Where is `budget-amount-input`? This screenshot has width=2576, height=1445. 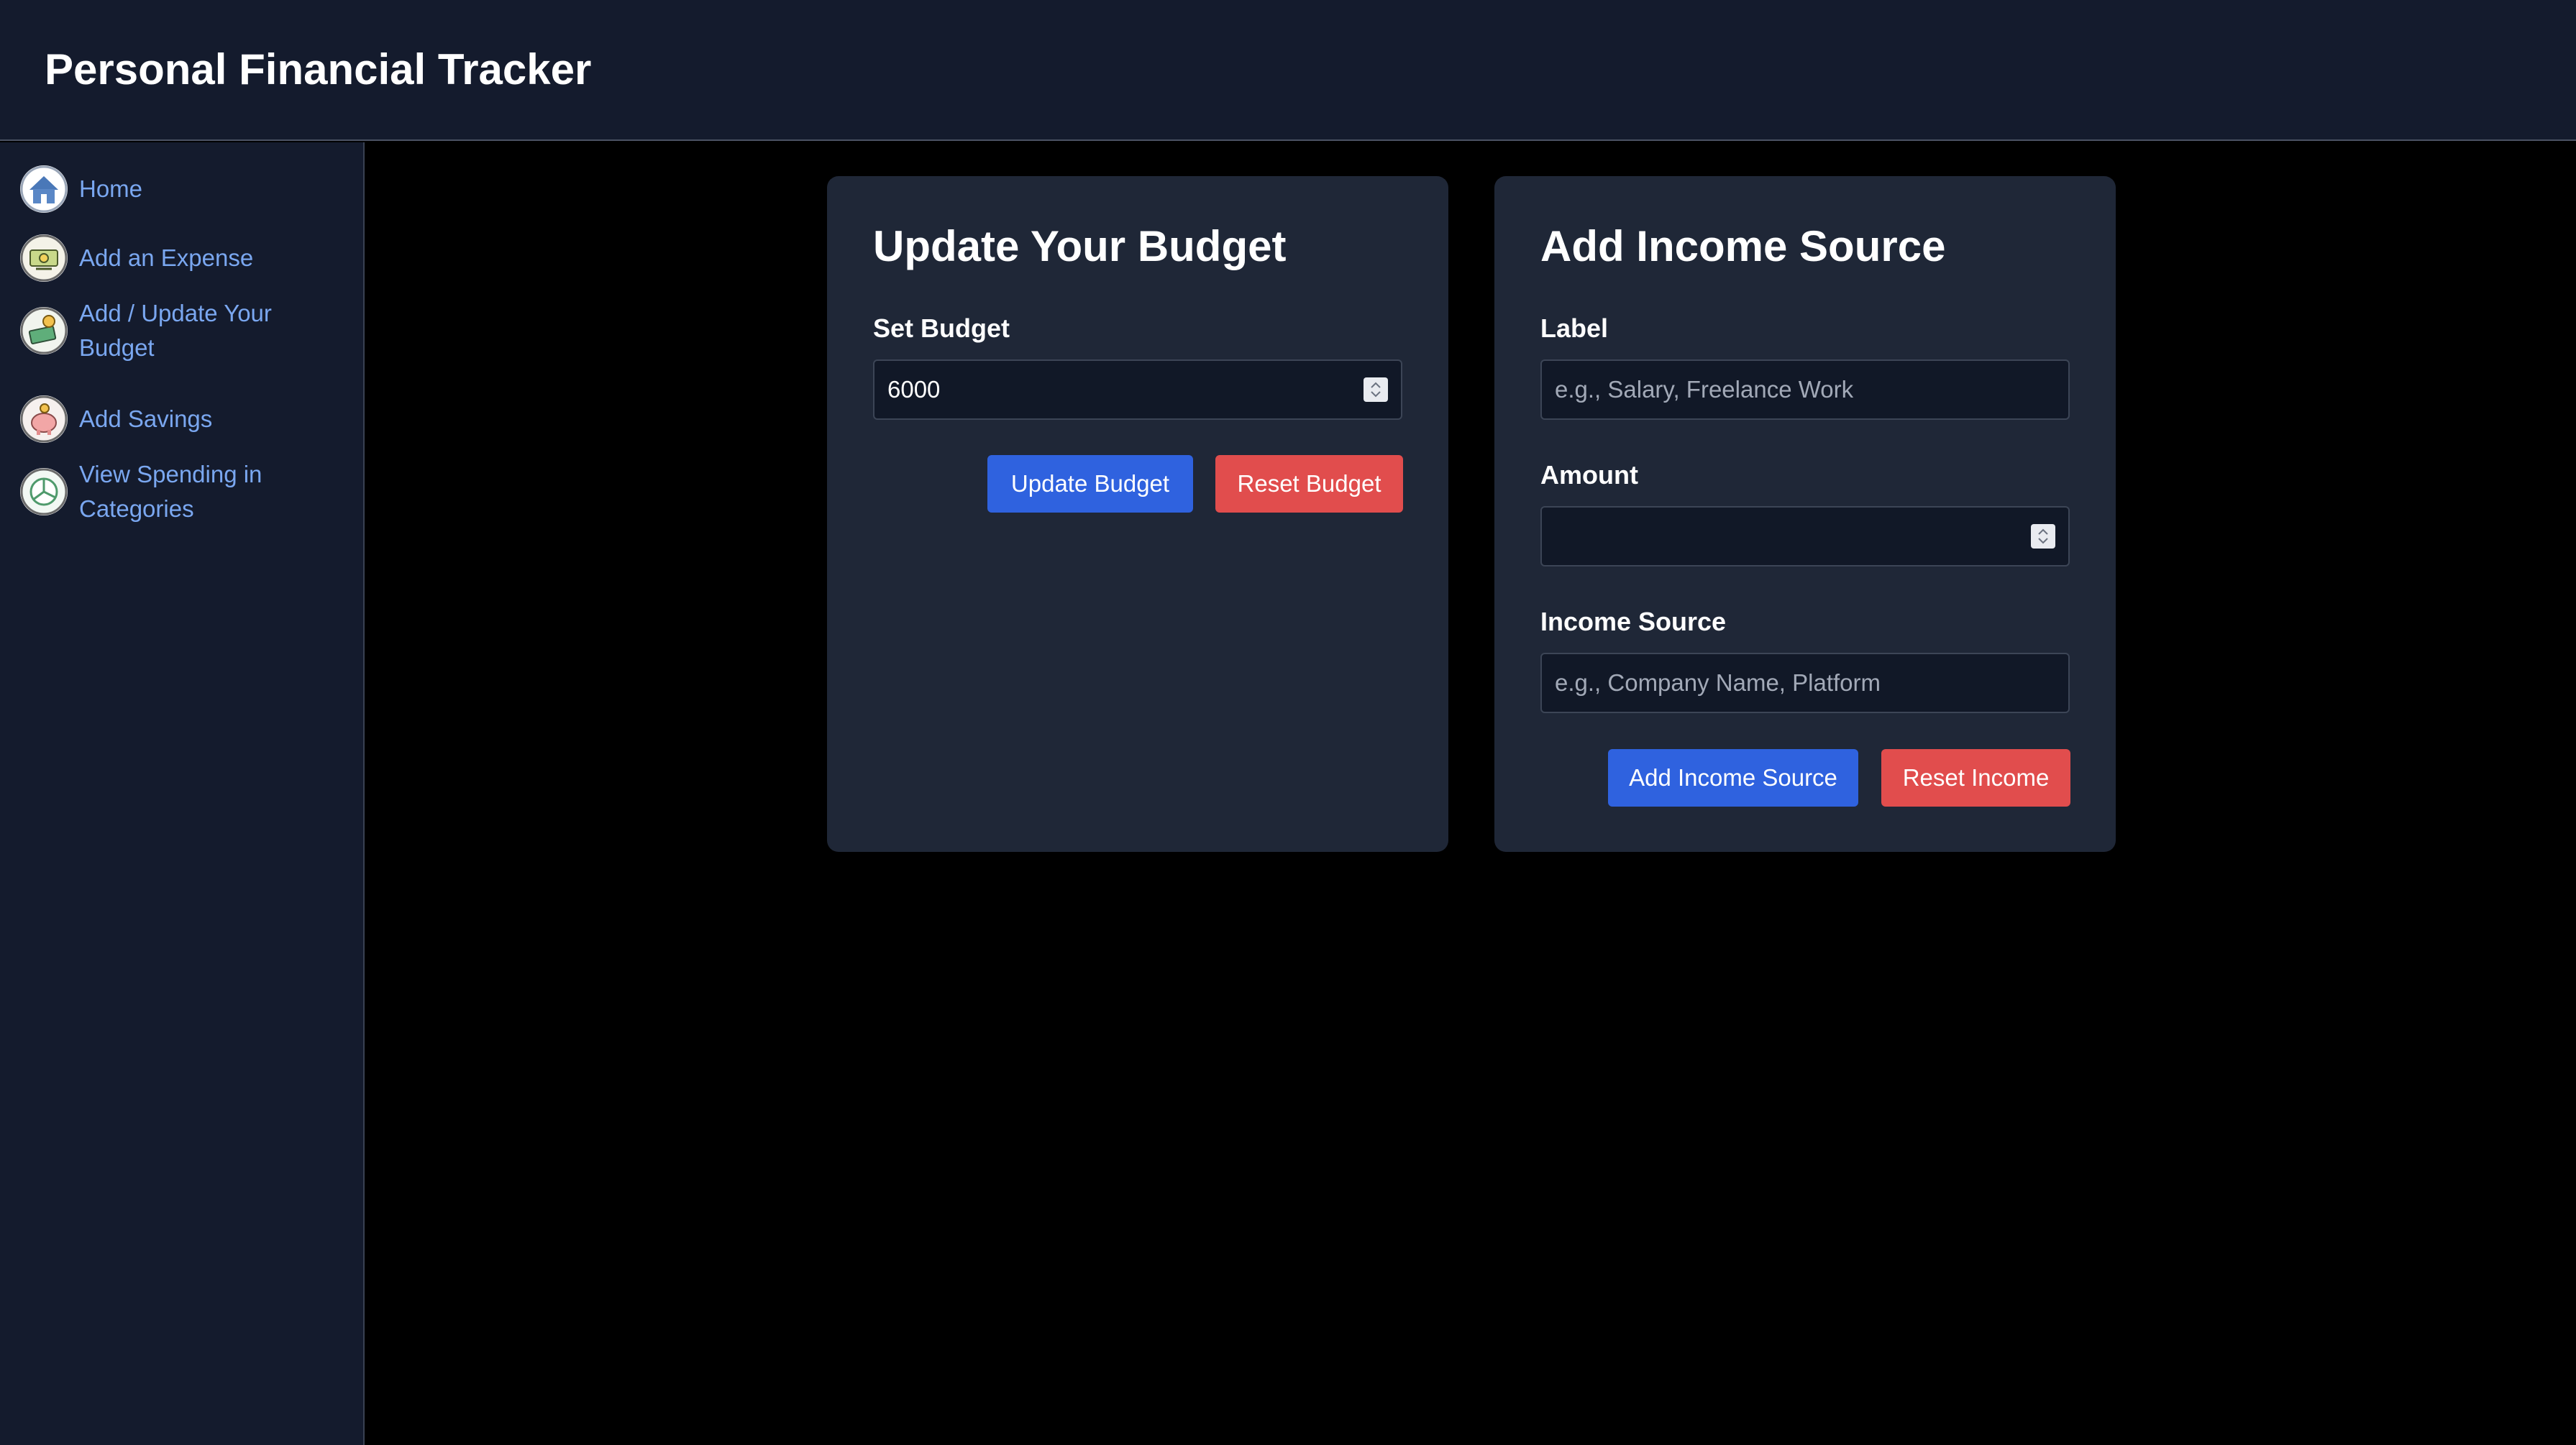
budget-amount-input is located at coordinates (1137, 389).